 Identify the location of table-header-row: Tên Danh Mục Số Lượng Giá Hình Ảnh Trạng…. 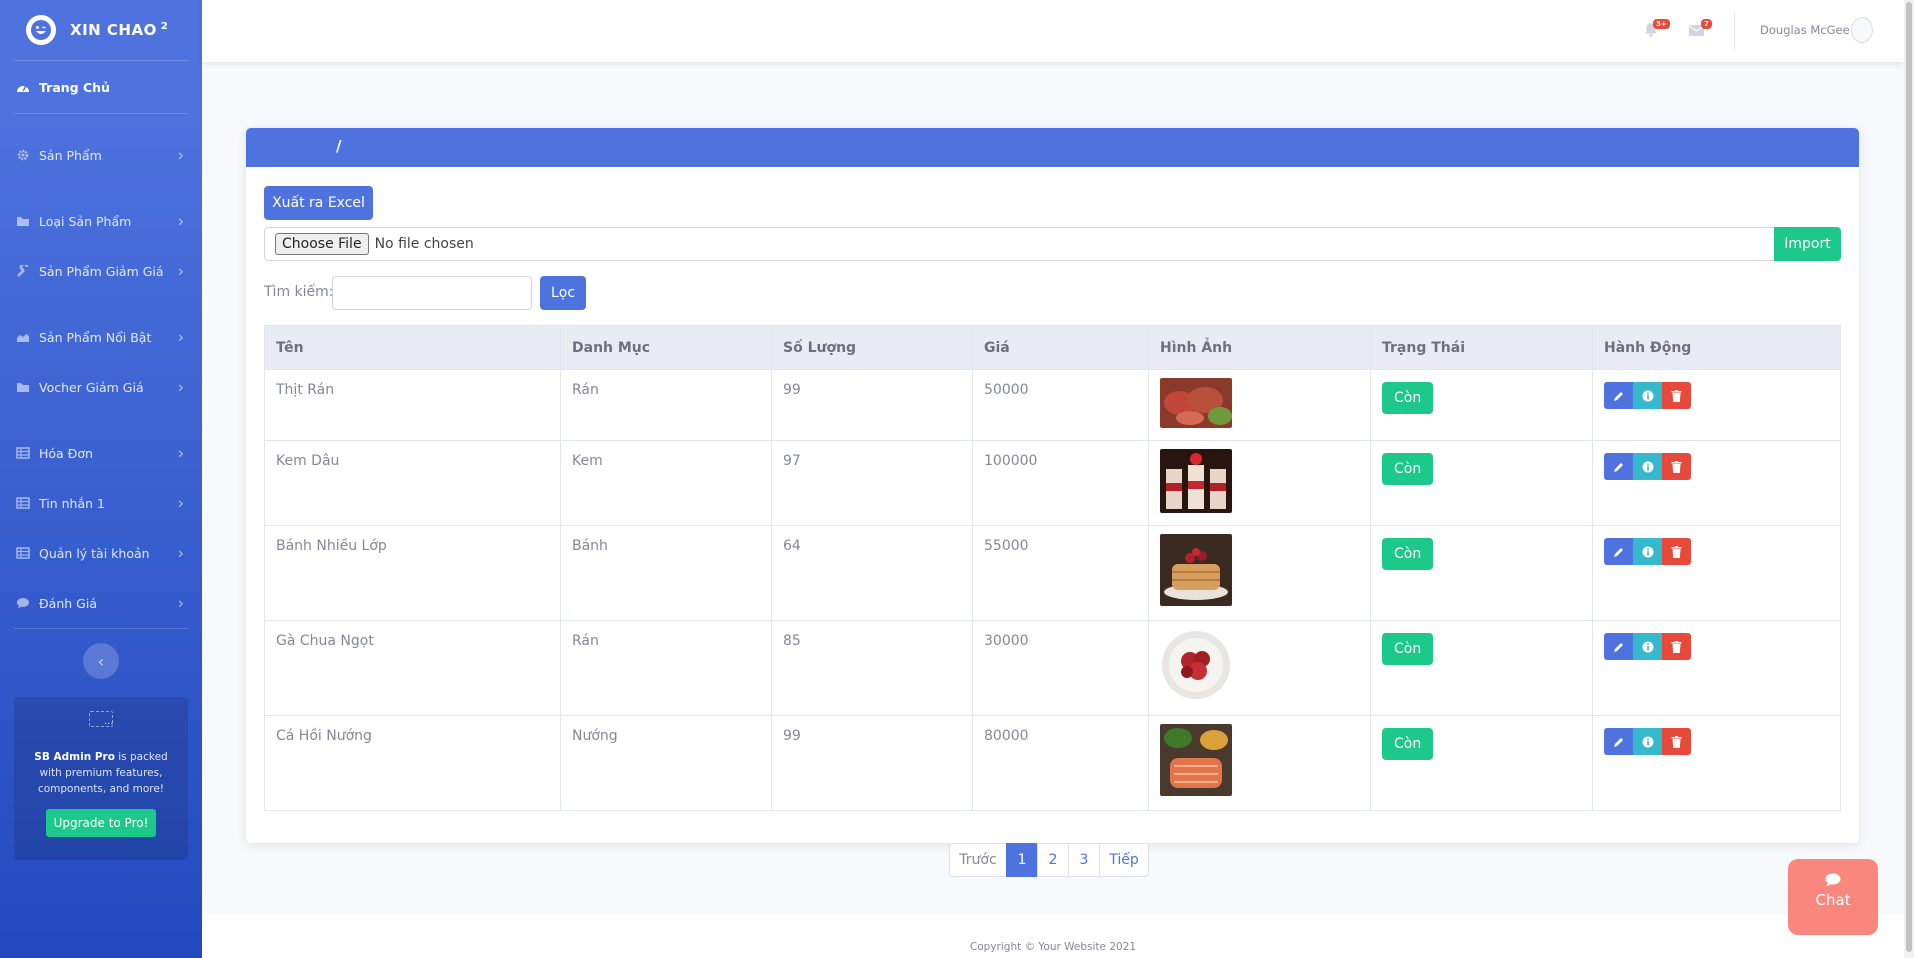
(1052, 347).